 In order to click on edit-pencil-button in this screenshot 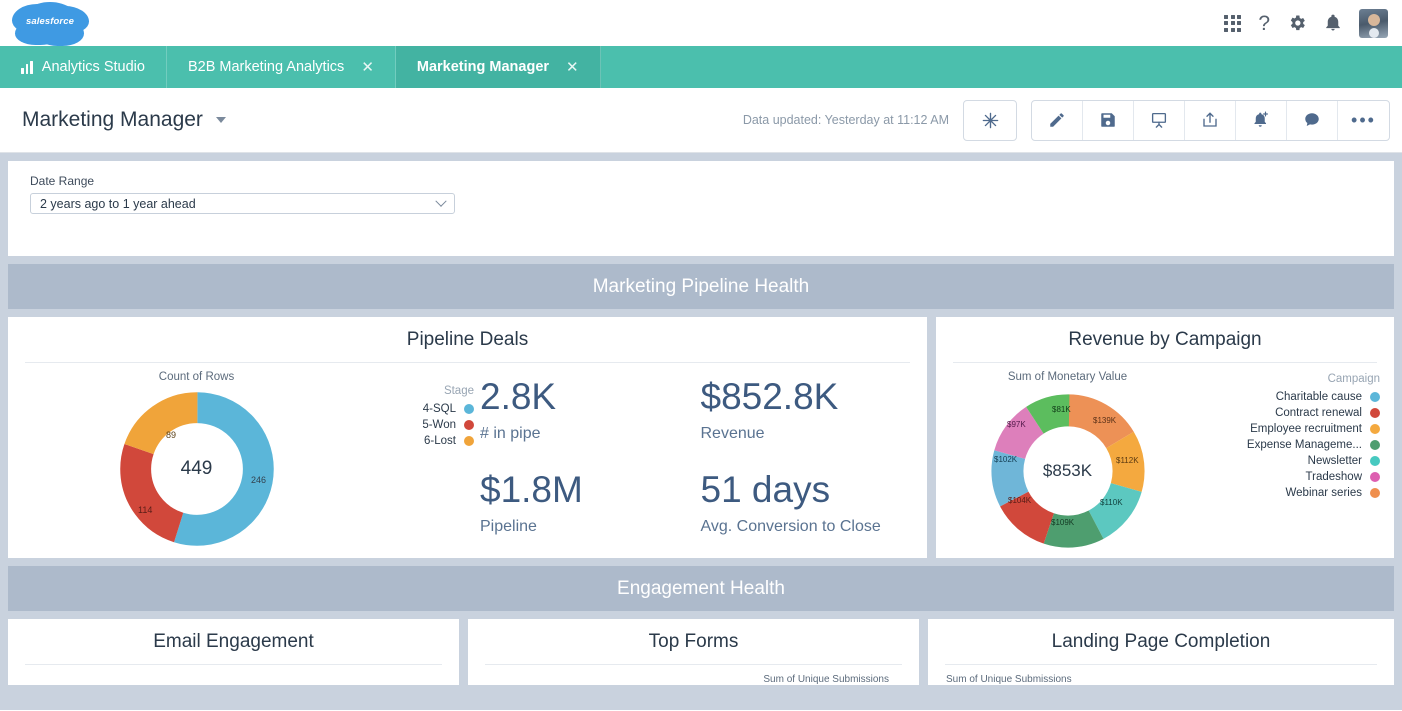, I will do `click(1057, 120)`.